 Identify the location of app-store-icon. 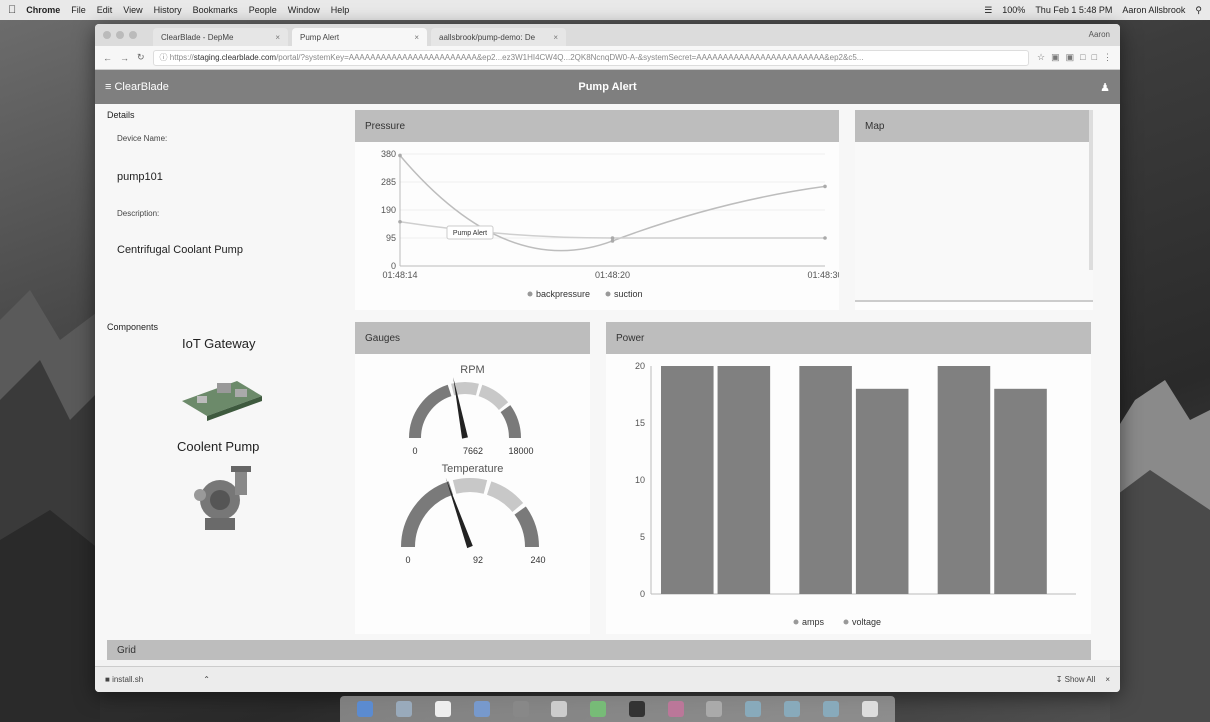
(481, 709).